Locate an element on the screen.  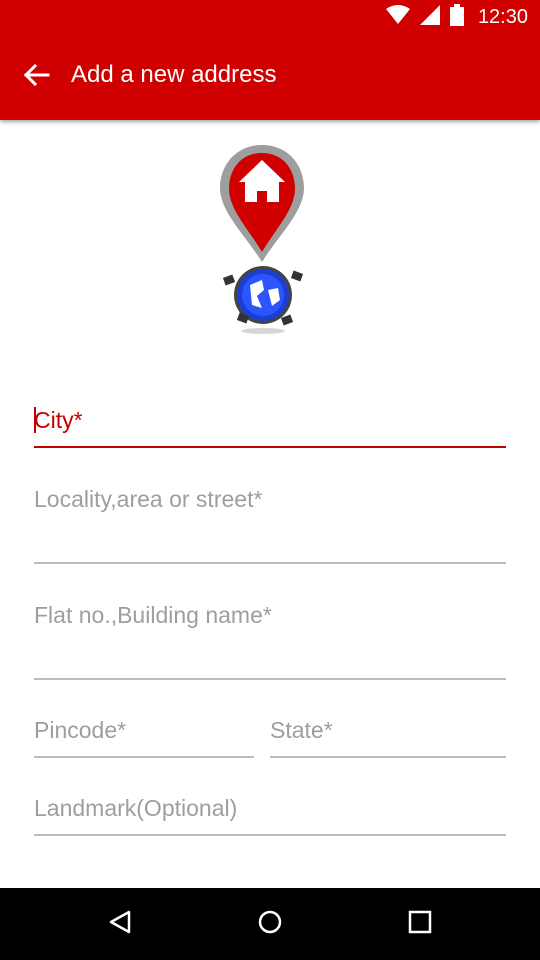
flat-field is located at coordinates (270, 640).